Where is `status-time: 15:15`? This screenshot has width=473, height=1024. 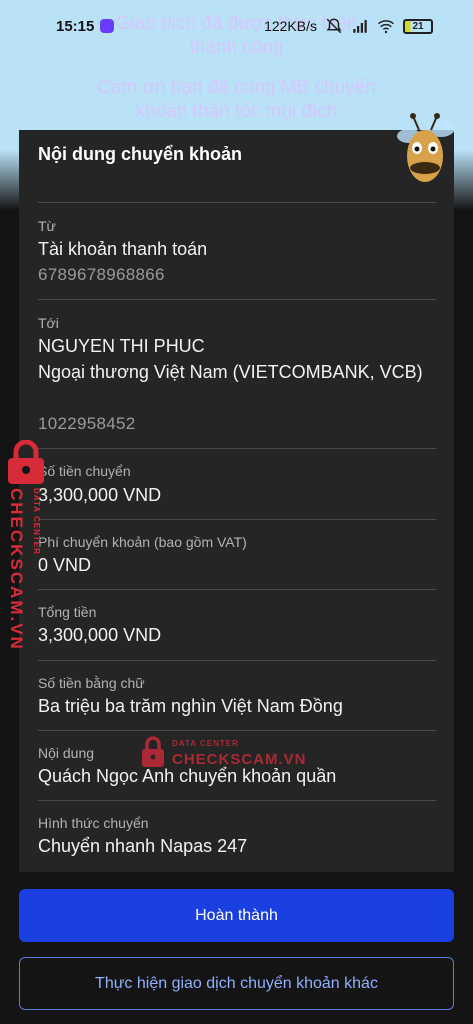 status-time: 15:15 is located at coordinates (75, 26).